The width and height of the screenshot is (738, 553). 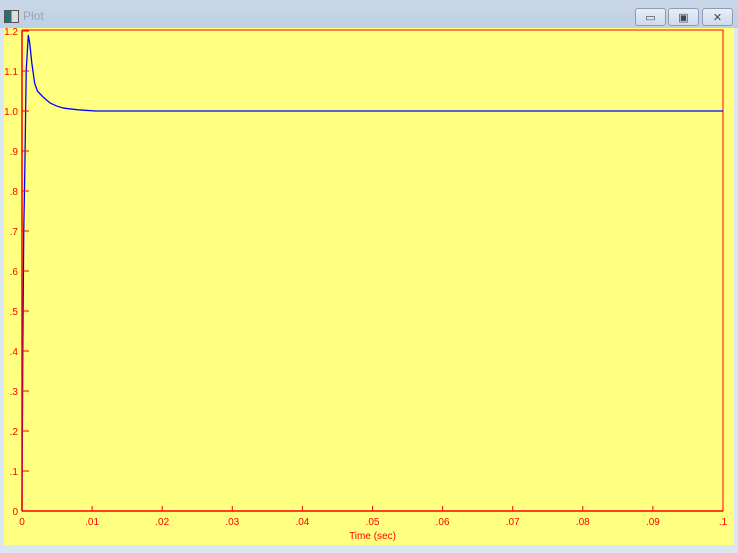 What do you see at coordinates (14, 192) in the screenshot?
I see `y-tick-label: .8` at bounding box center [14, 192].